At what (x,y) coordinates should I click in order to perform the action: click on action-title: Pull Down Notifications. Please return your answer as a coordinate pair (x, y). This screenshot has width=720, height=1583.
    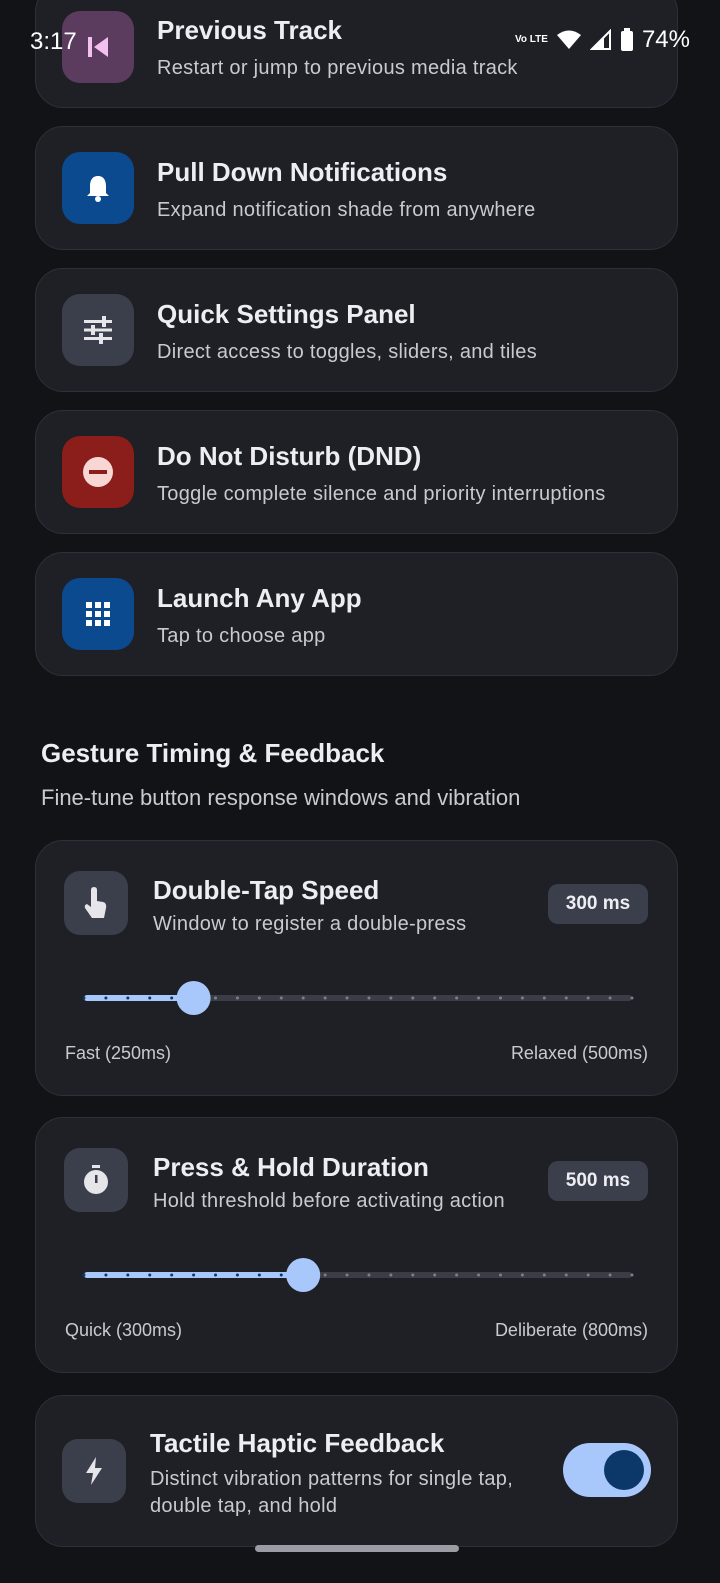
    Looking at the image, I should click on (302, 172).